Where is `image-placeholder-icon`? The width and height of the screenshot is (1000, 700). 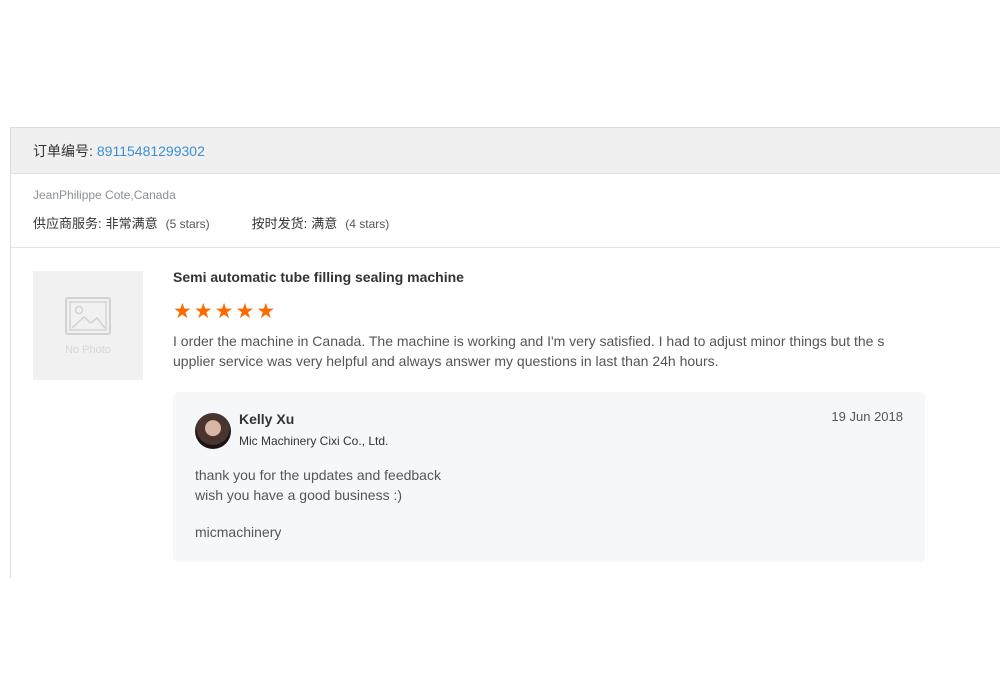 image-placeholder-icon is located at coordinates (88, 315).